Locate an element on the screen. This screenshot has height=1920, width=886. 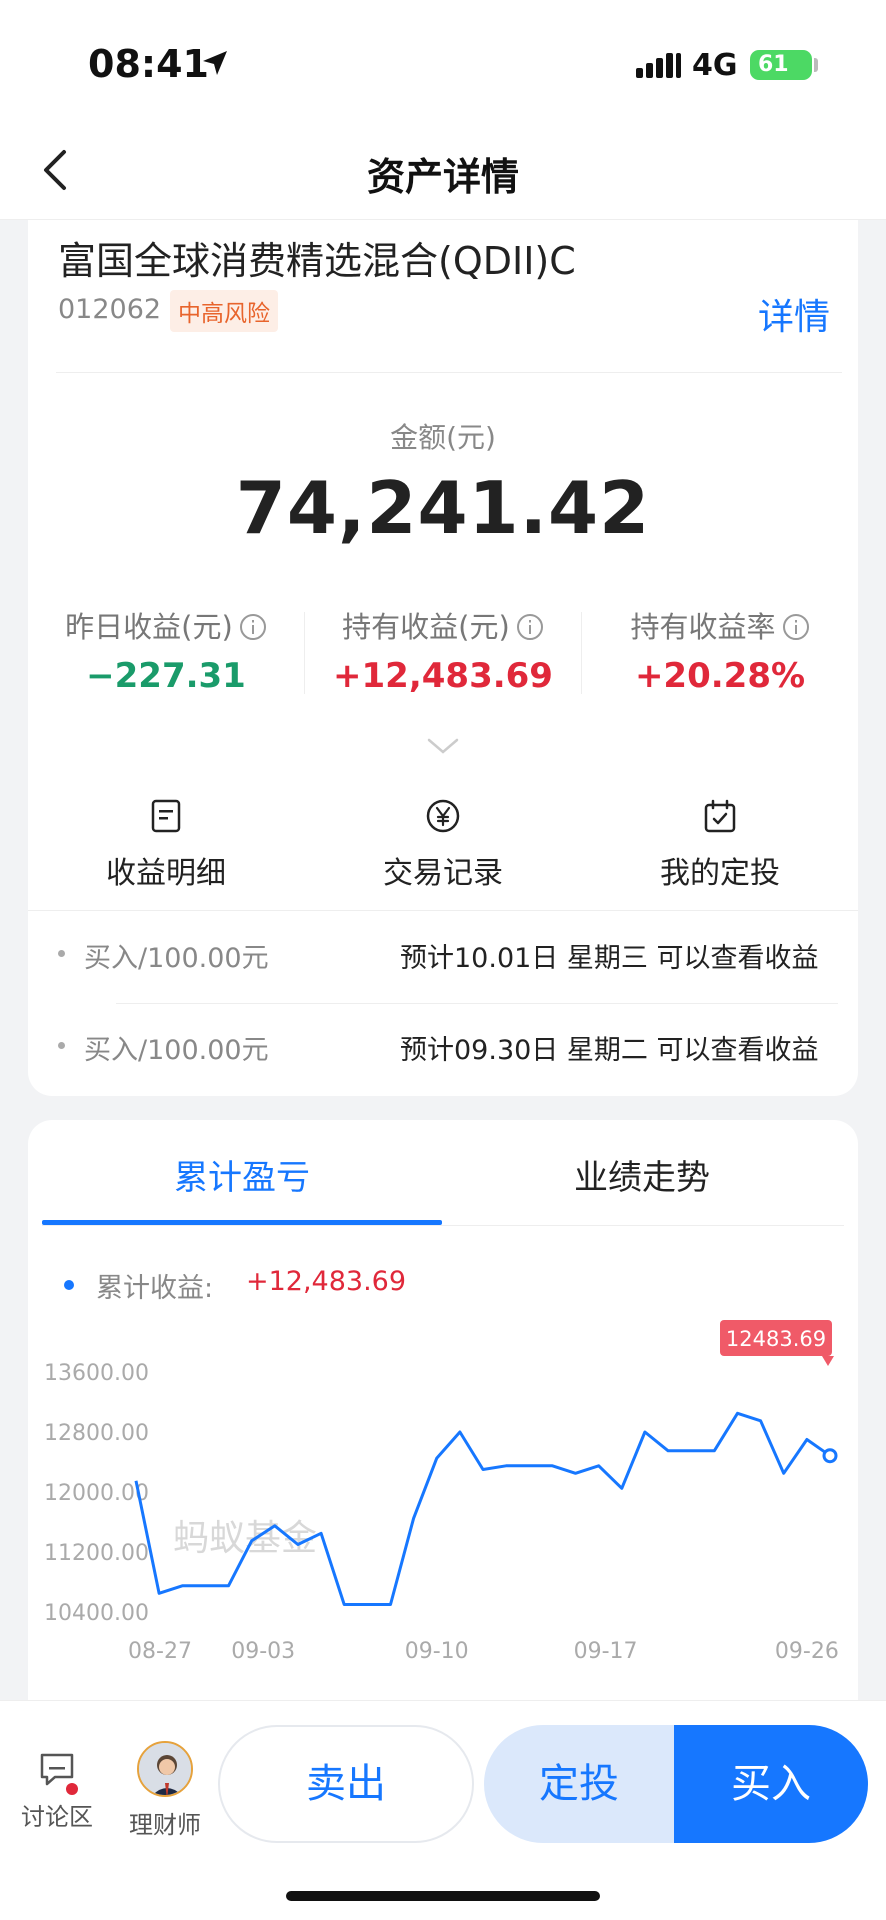
last-value-callout: 12483.69 is located at coordinates (777, 1343).